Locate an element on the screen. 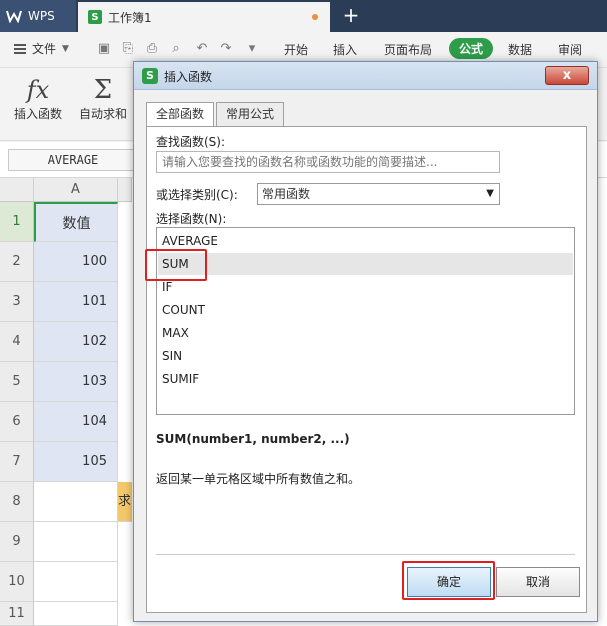 The height and width of the screenshot is (626, 607). cell-b8: 求 is located at coordinates (125, 502).